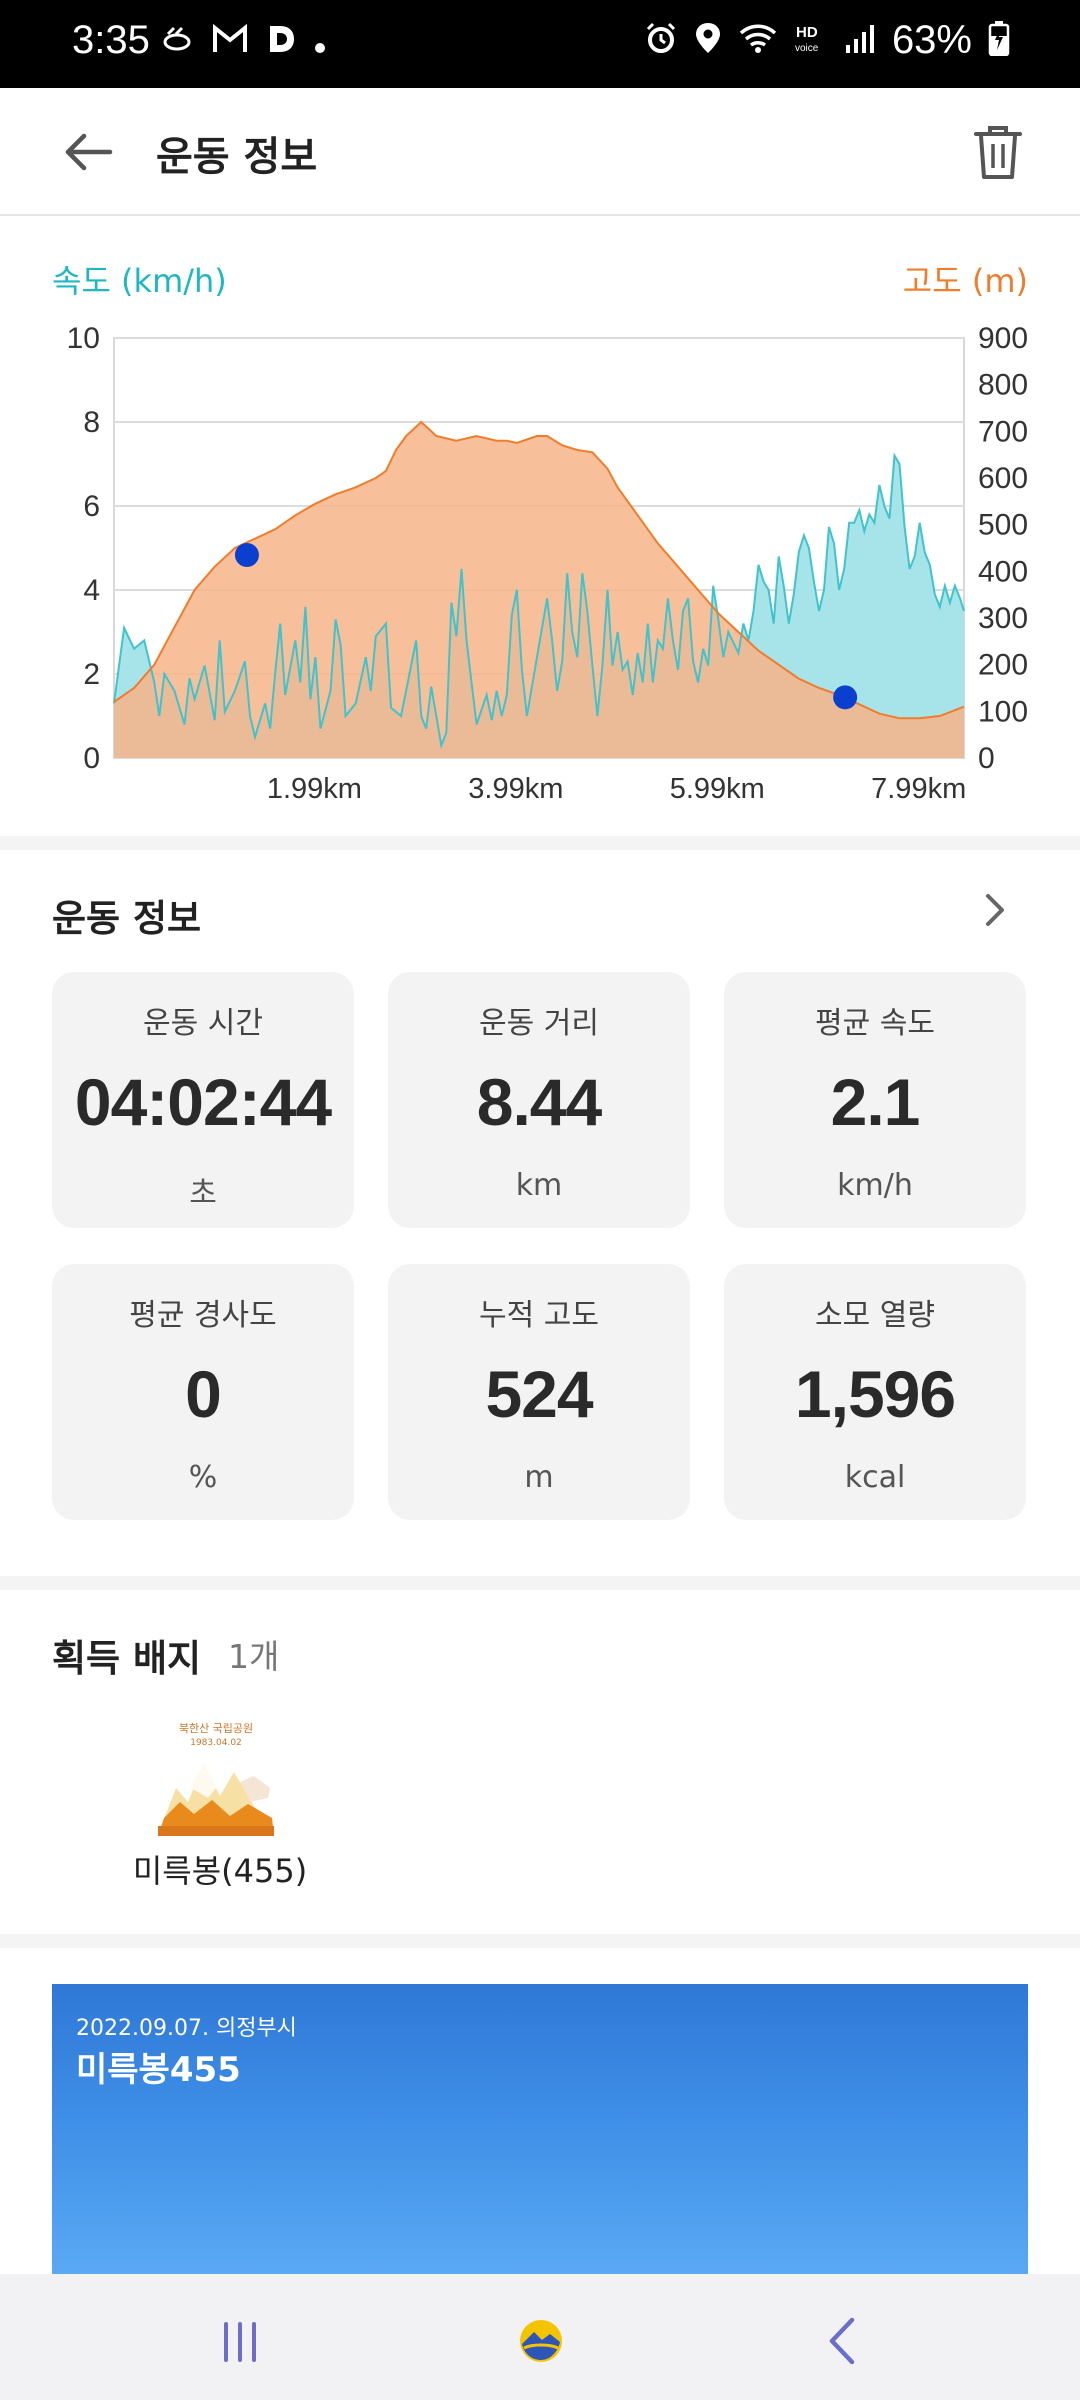 The image size is (1080, 2400). Describe the element at coordinates (918, 789) in the screenshot. I see `x-tick-label: 7.99km` at that location.